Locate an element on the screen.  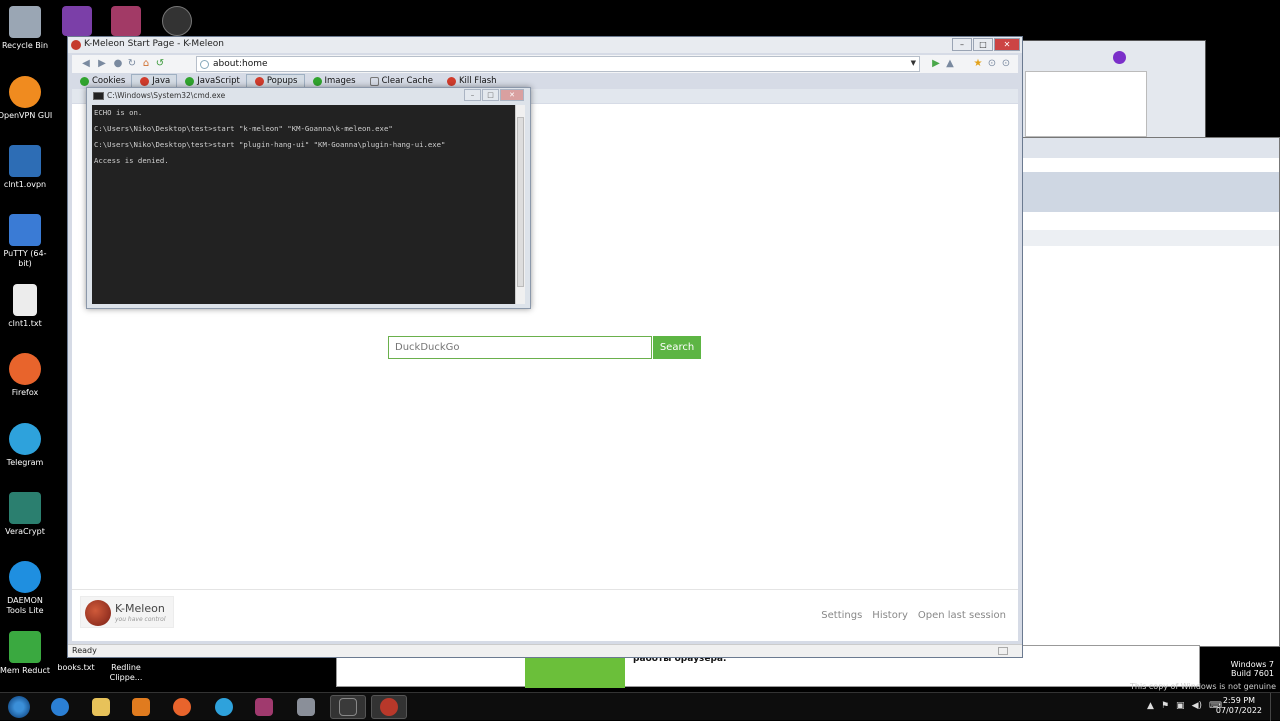
plugin-popups: Popups is located at coordinates (275, 81).